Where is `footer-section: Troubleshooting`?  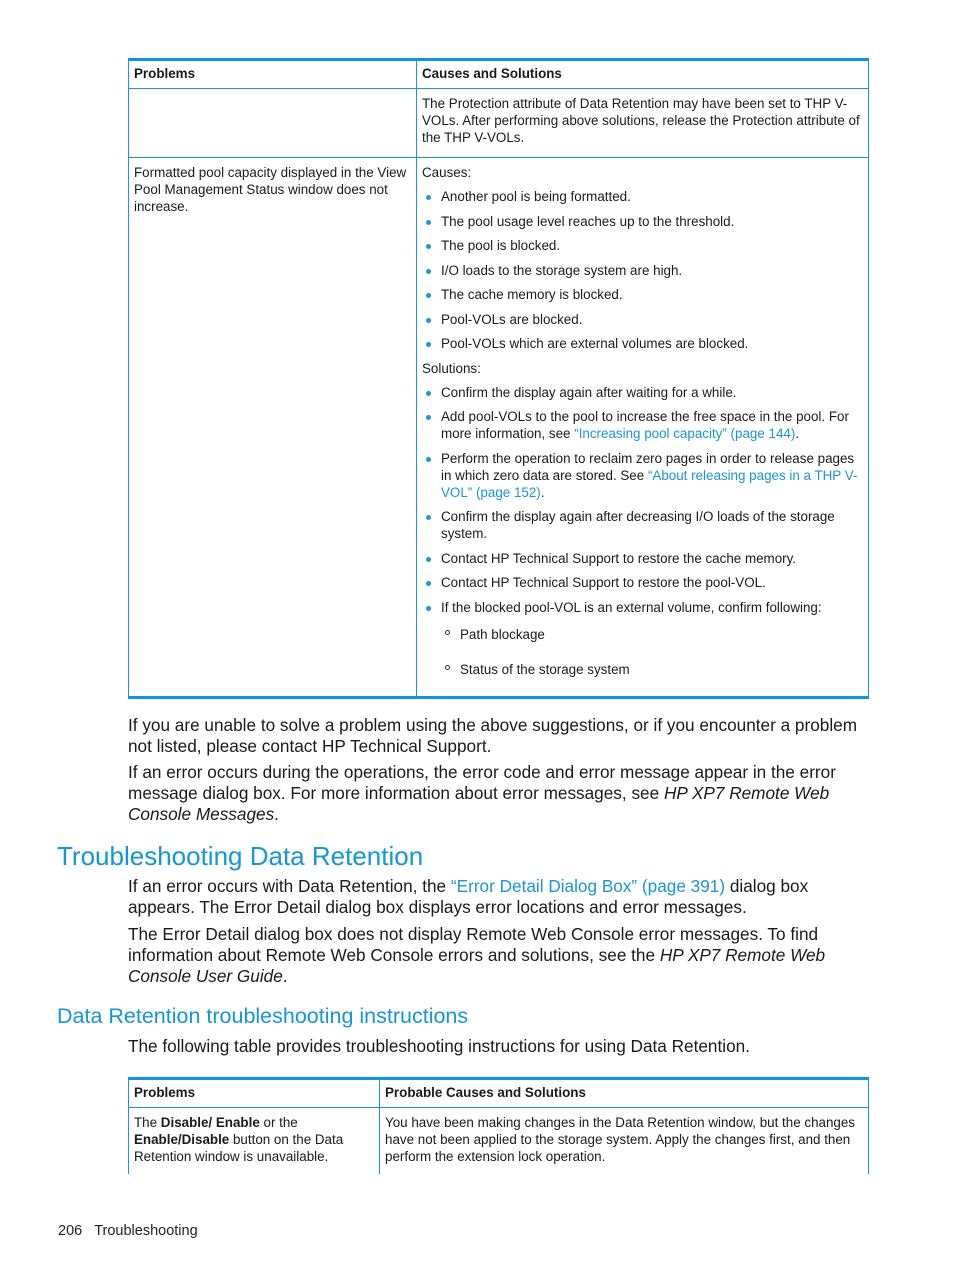 footer-section: Troubleshooting is located at coordinates (146, 1231).